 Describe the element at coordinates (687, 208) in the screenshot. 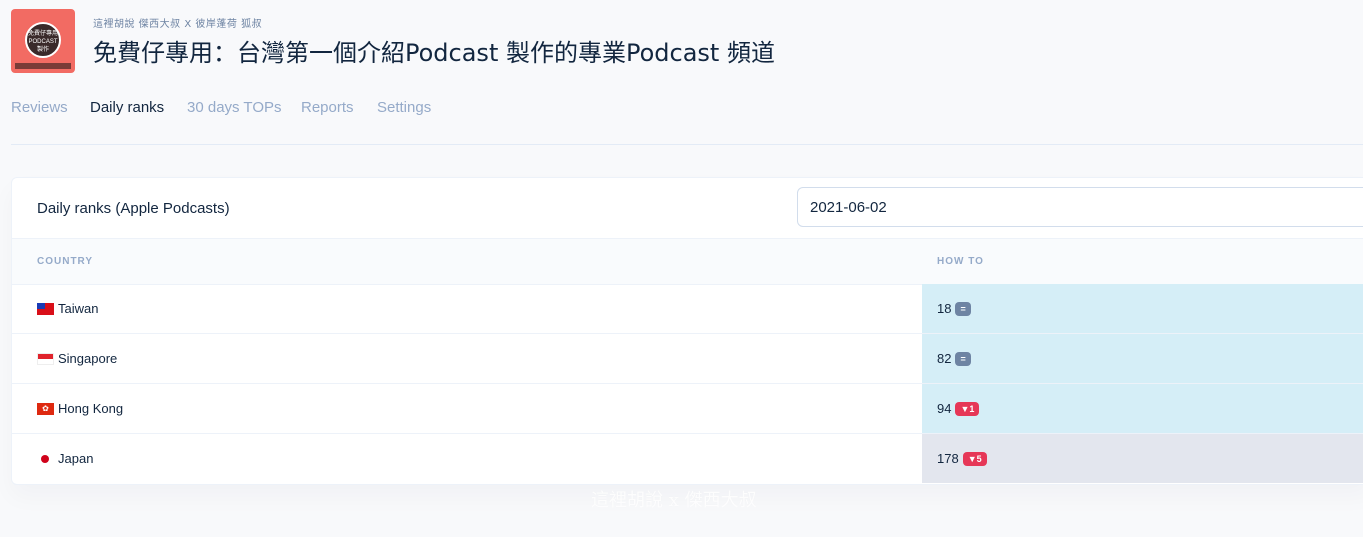

I see `card-header: Daily ranks (Apple Podcasts)` at that location.